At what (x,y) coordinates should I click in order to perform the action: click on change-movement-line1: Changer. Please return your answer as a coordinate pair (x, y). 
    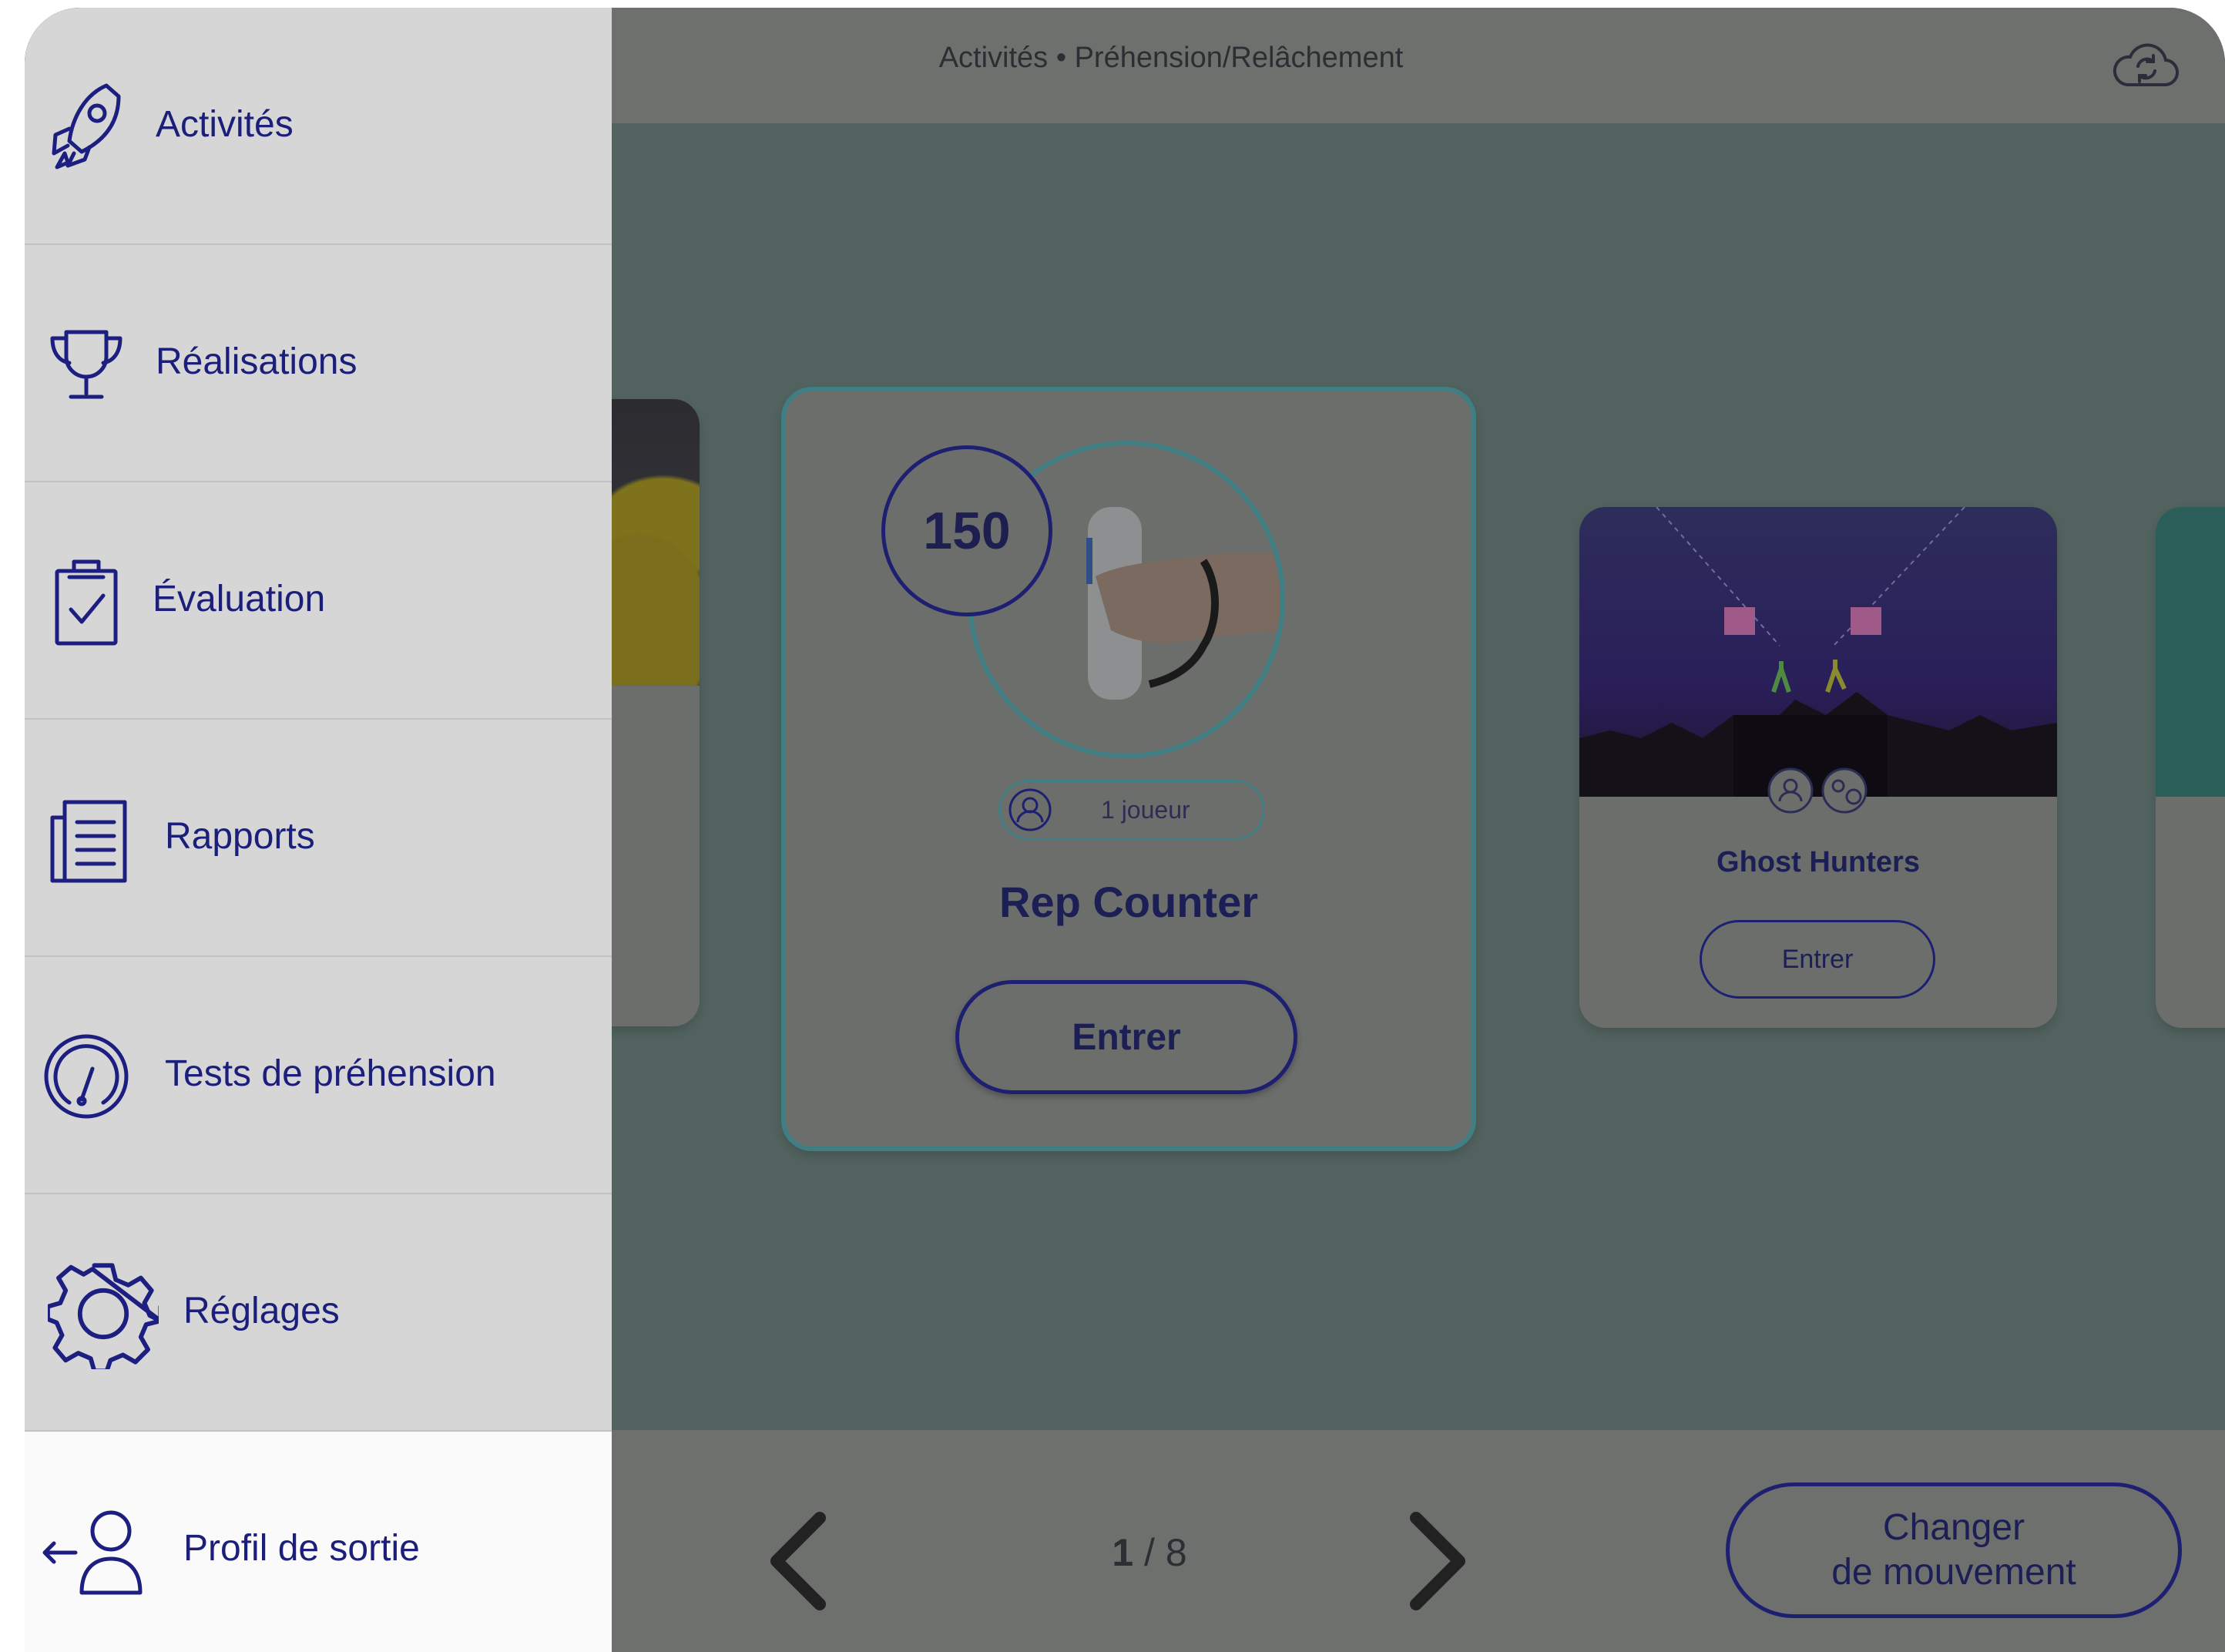
    Looking at the image, I should click on (1953, 1528).